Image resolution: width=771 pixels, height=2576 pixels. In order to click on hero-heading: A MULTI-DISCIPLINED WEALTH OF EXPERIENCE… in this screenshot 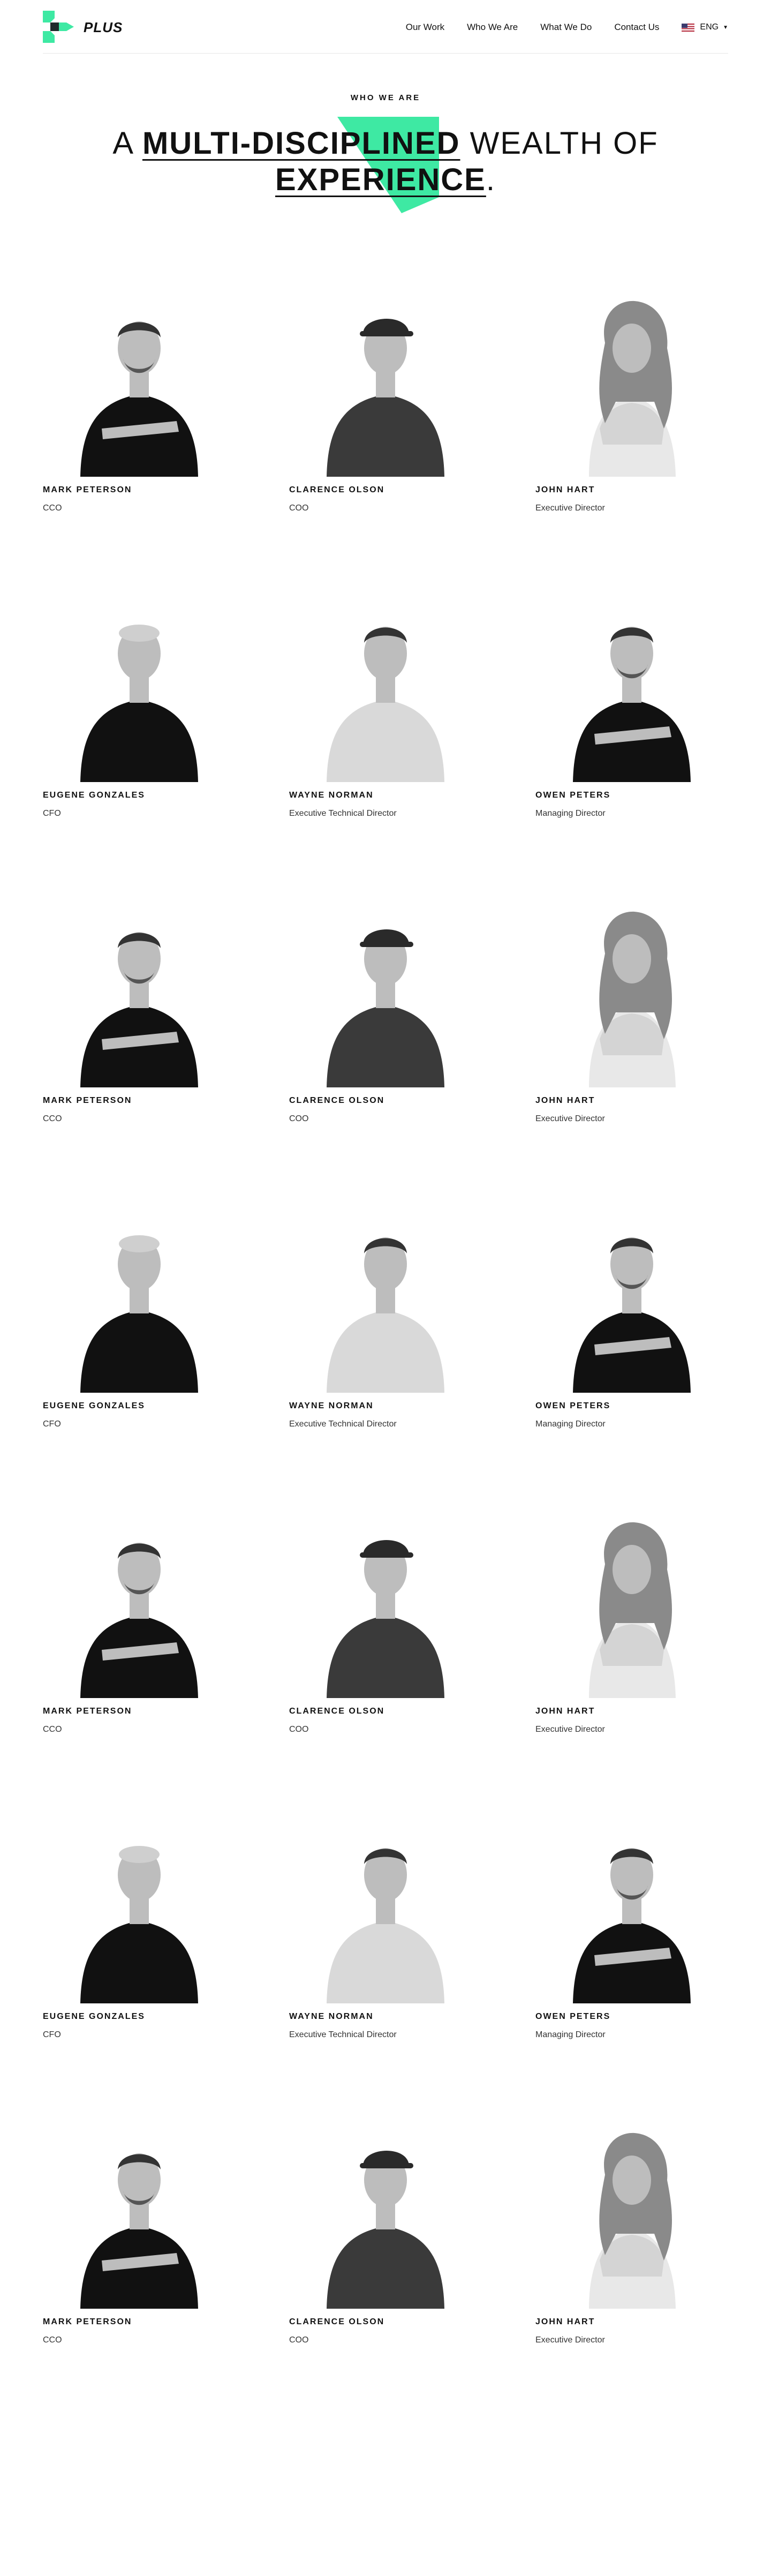, I will do `click(385, 165)`.